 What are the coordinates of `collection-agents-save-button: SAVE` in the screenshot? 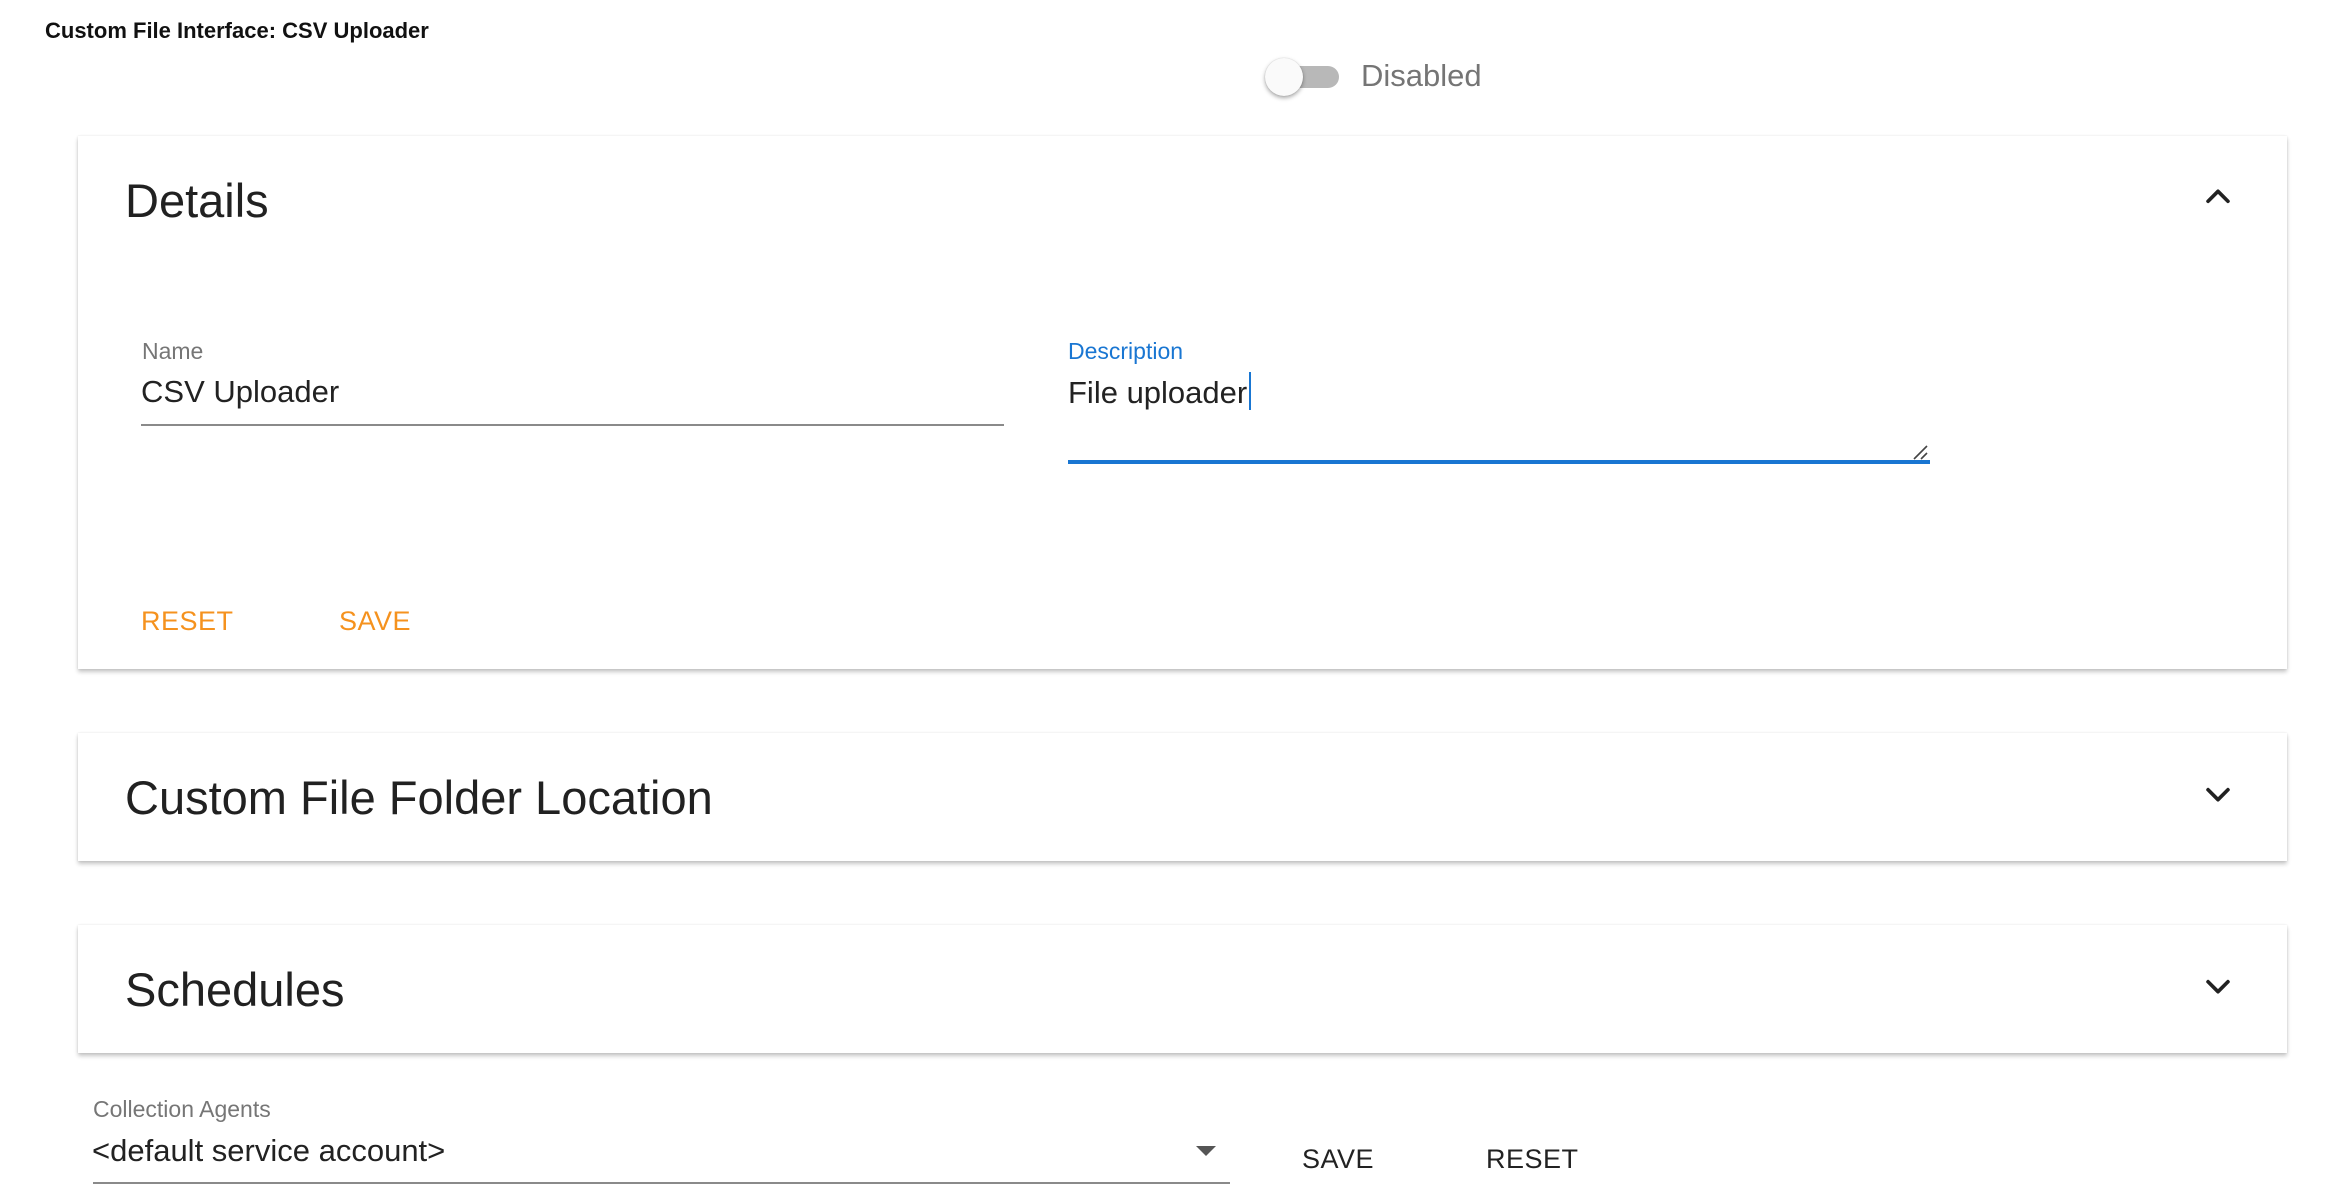 It's located at (1338, 1159).